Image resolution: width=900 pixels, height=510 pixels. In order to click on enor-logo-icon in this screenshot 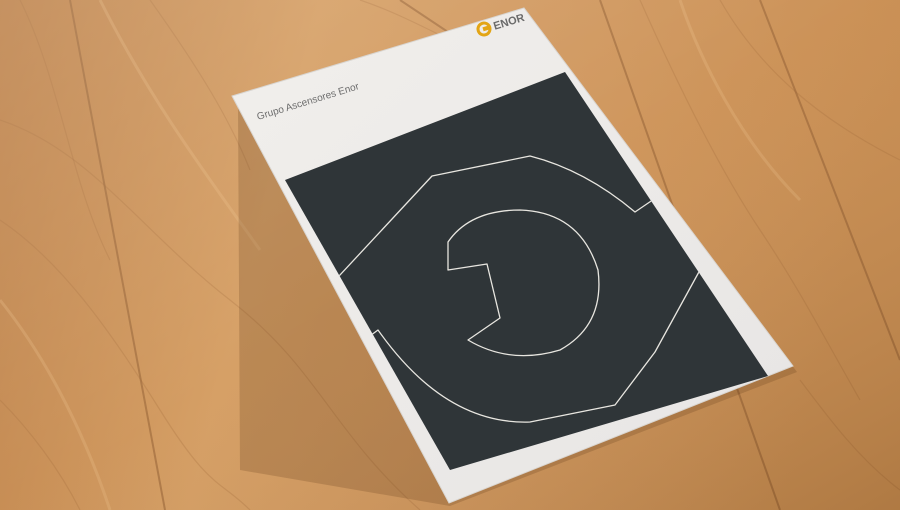, I will do `click(484, 29)`.